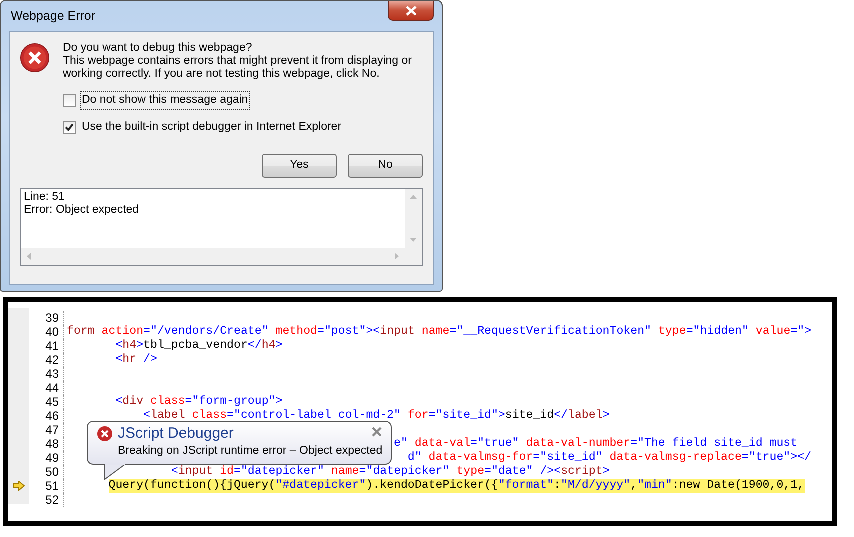  Describe the element at coordinates (176, 433) in the screenshot. I see `tooltip-title: JScript Debugger` at that location.